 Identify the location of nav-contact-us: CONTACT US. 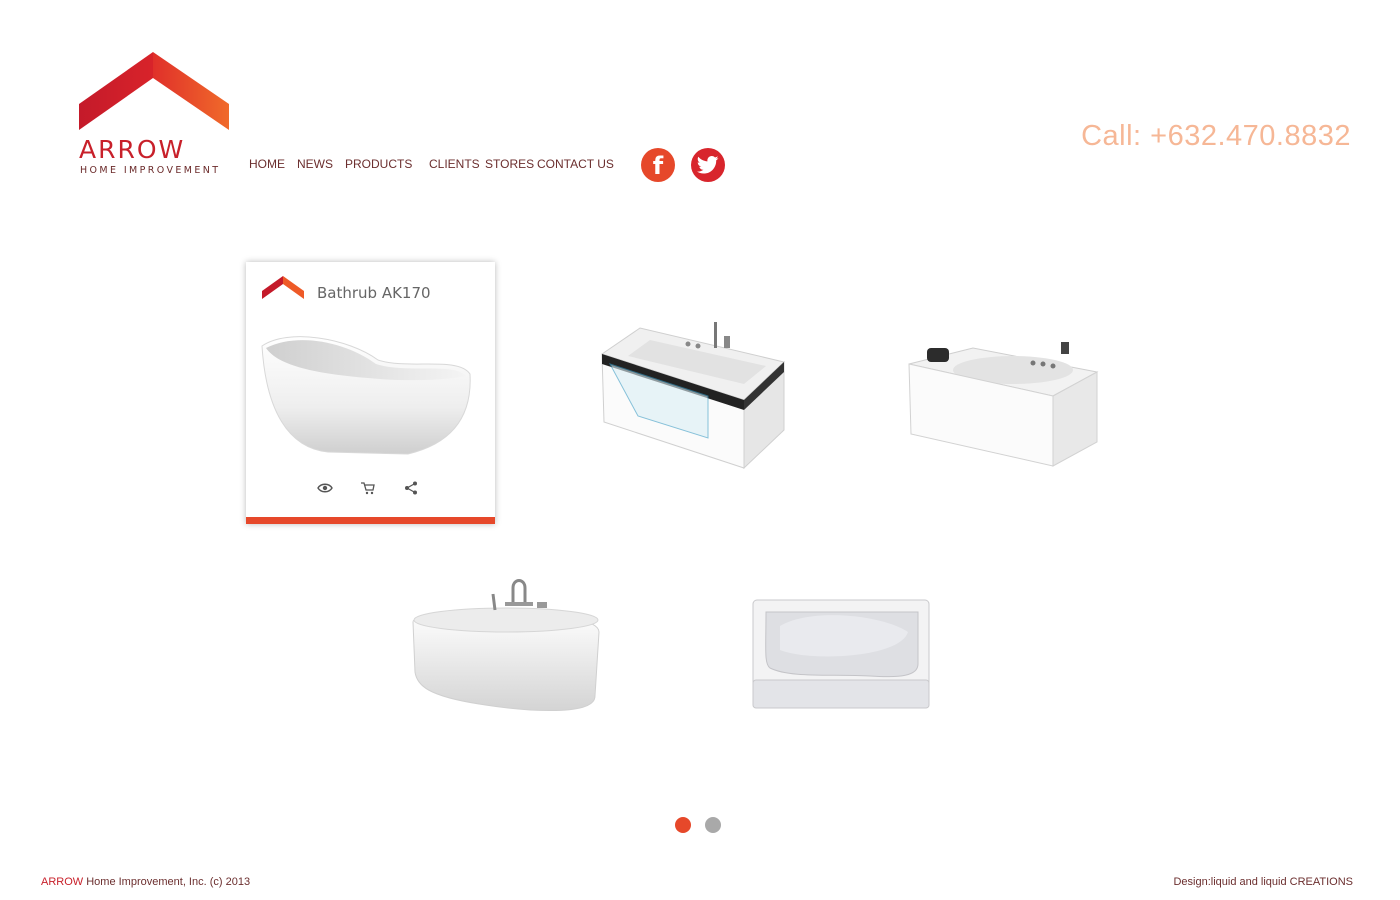
(575, 164).